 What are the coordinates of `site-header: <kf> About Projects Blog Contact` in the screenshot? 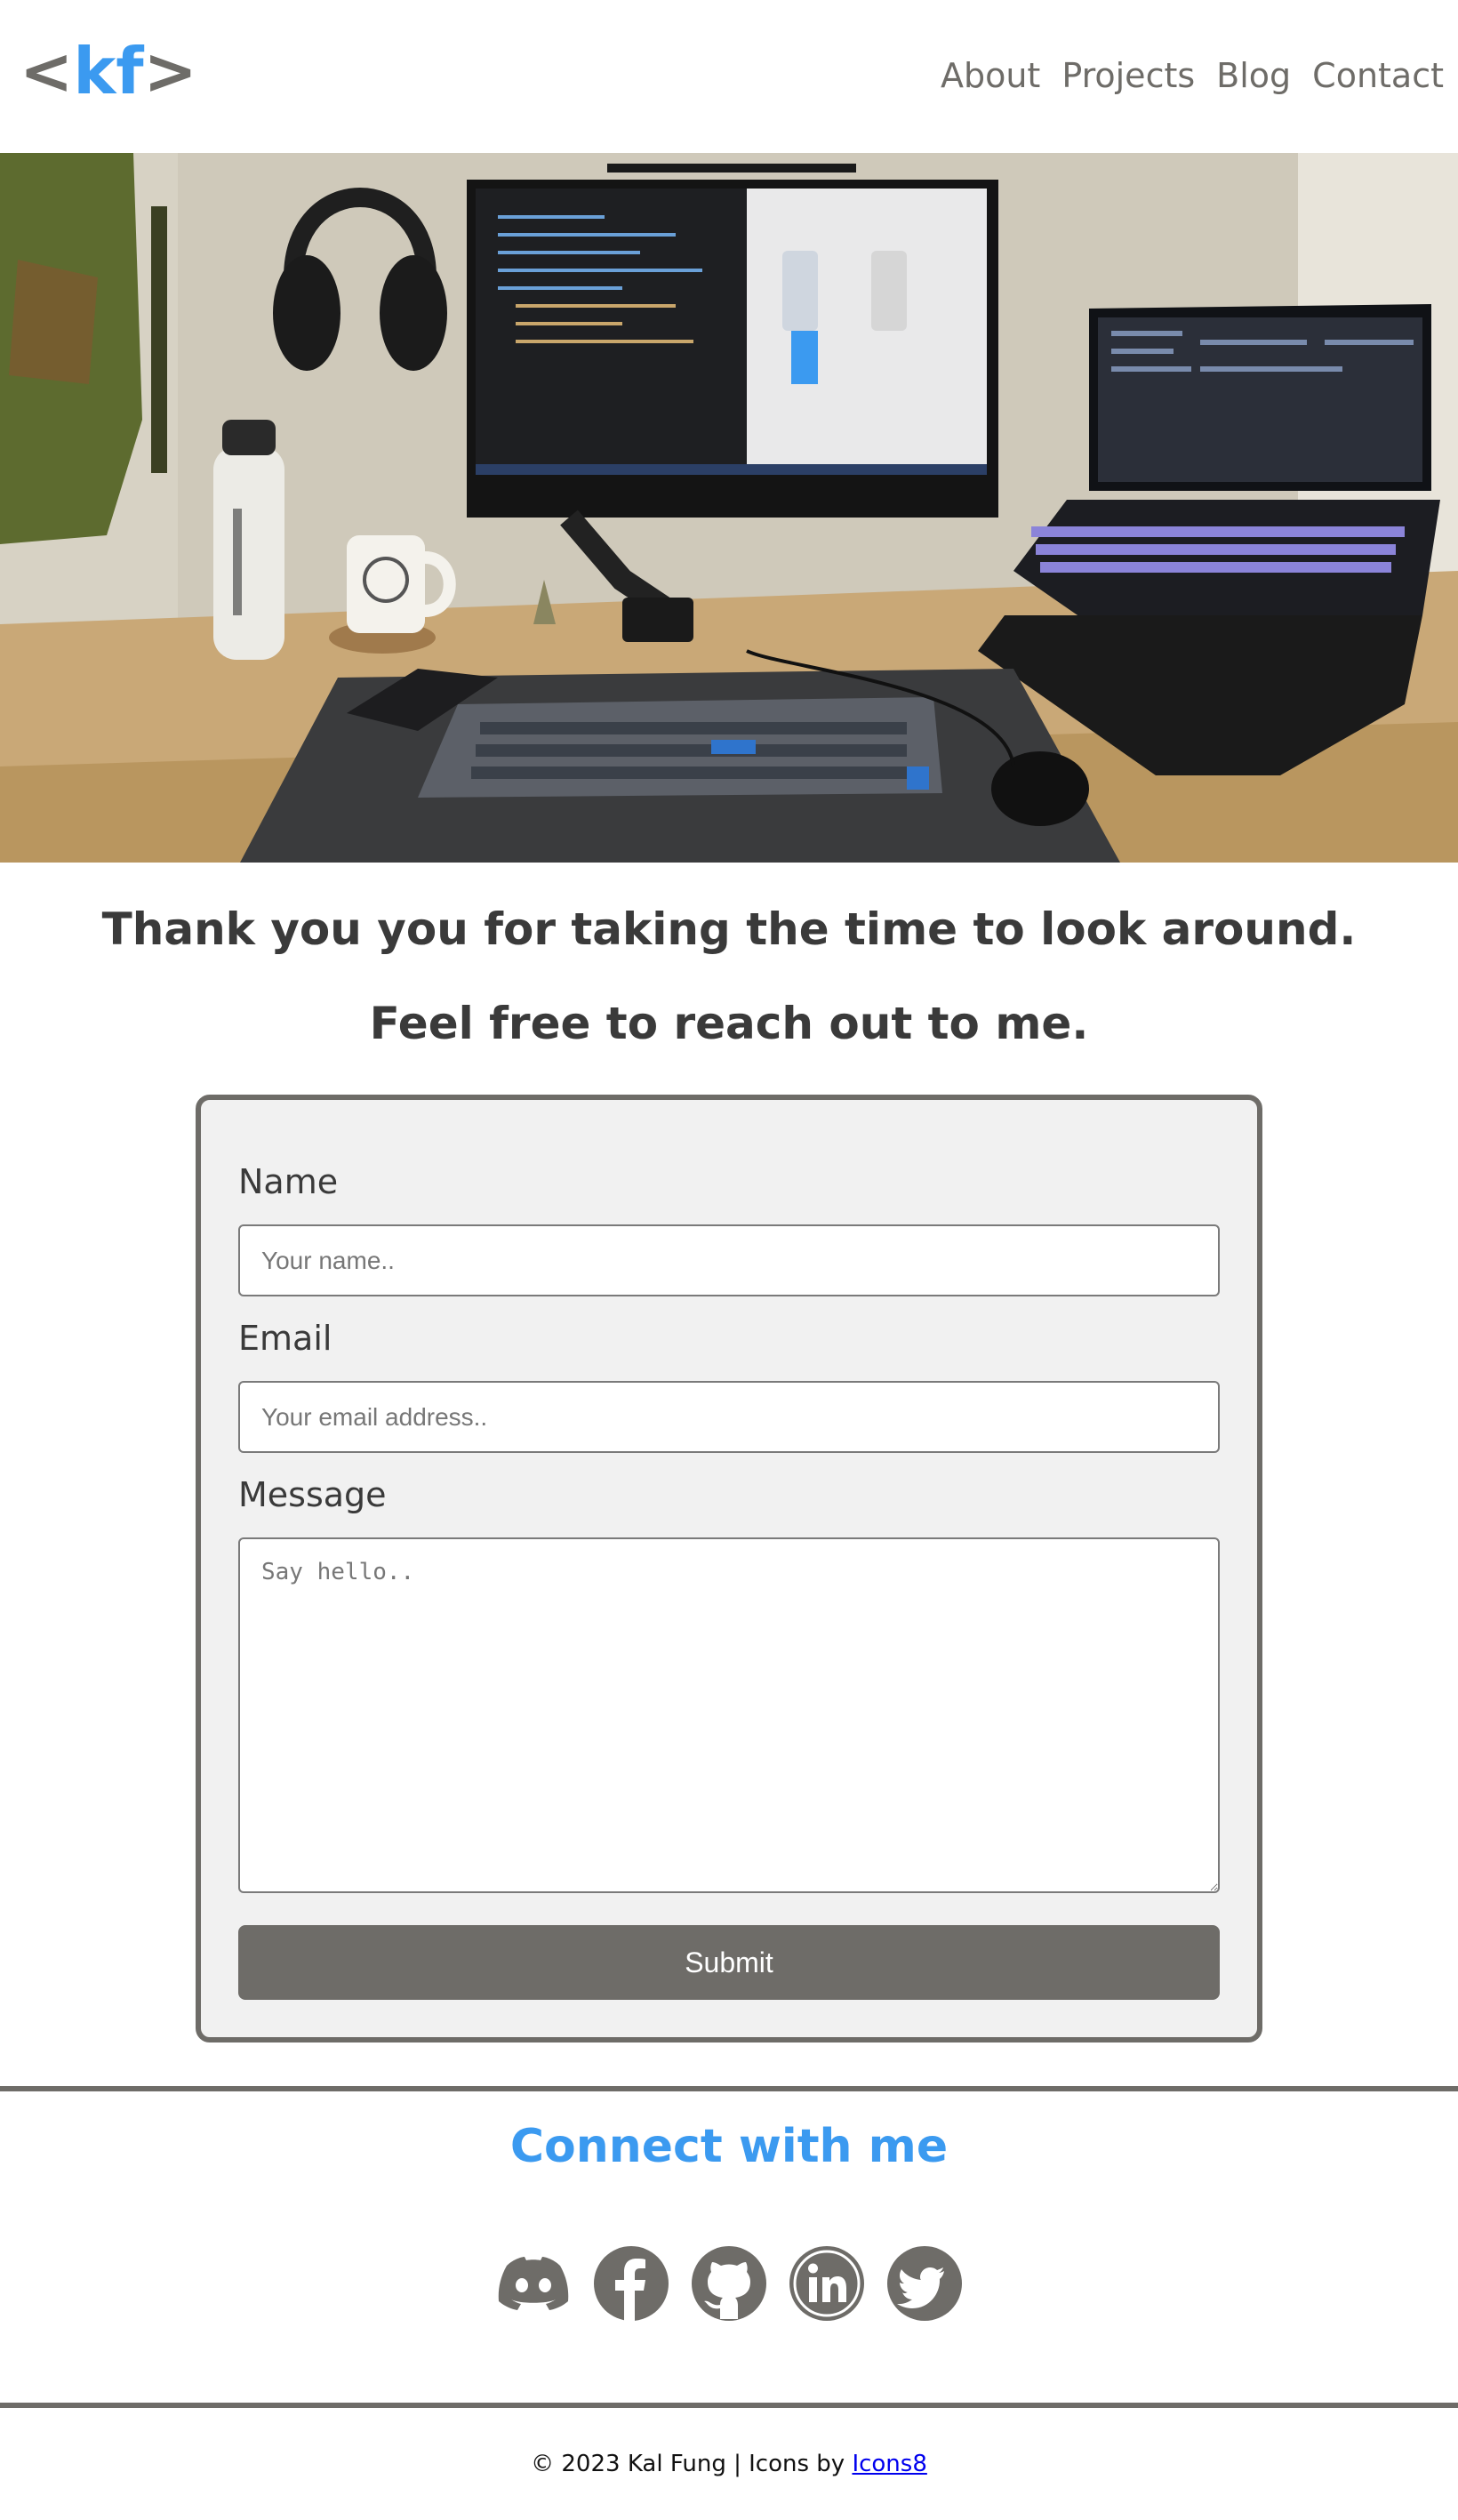 It's located at (729, 76).